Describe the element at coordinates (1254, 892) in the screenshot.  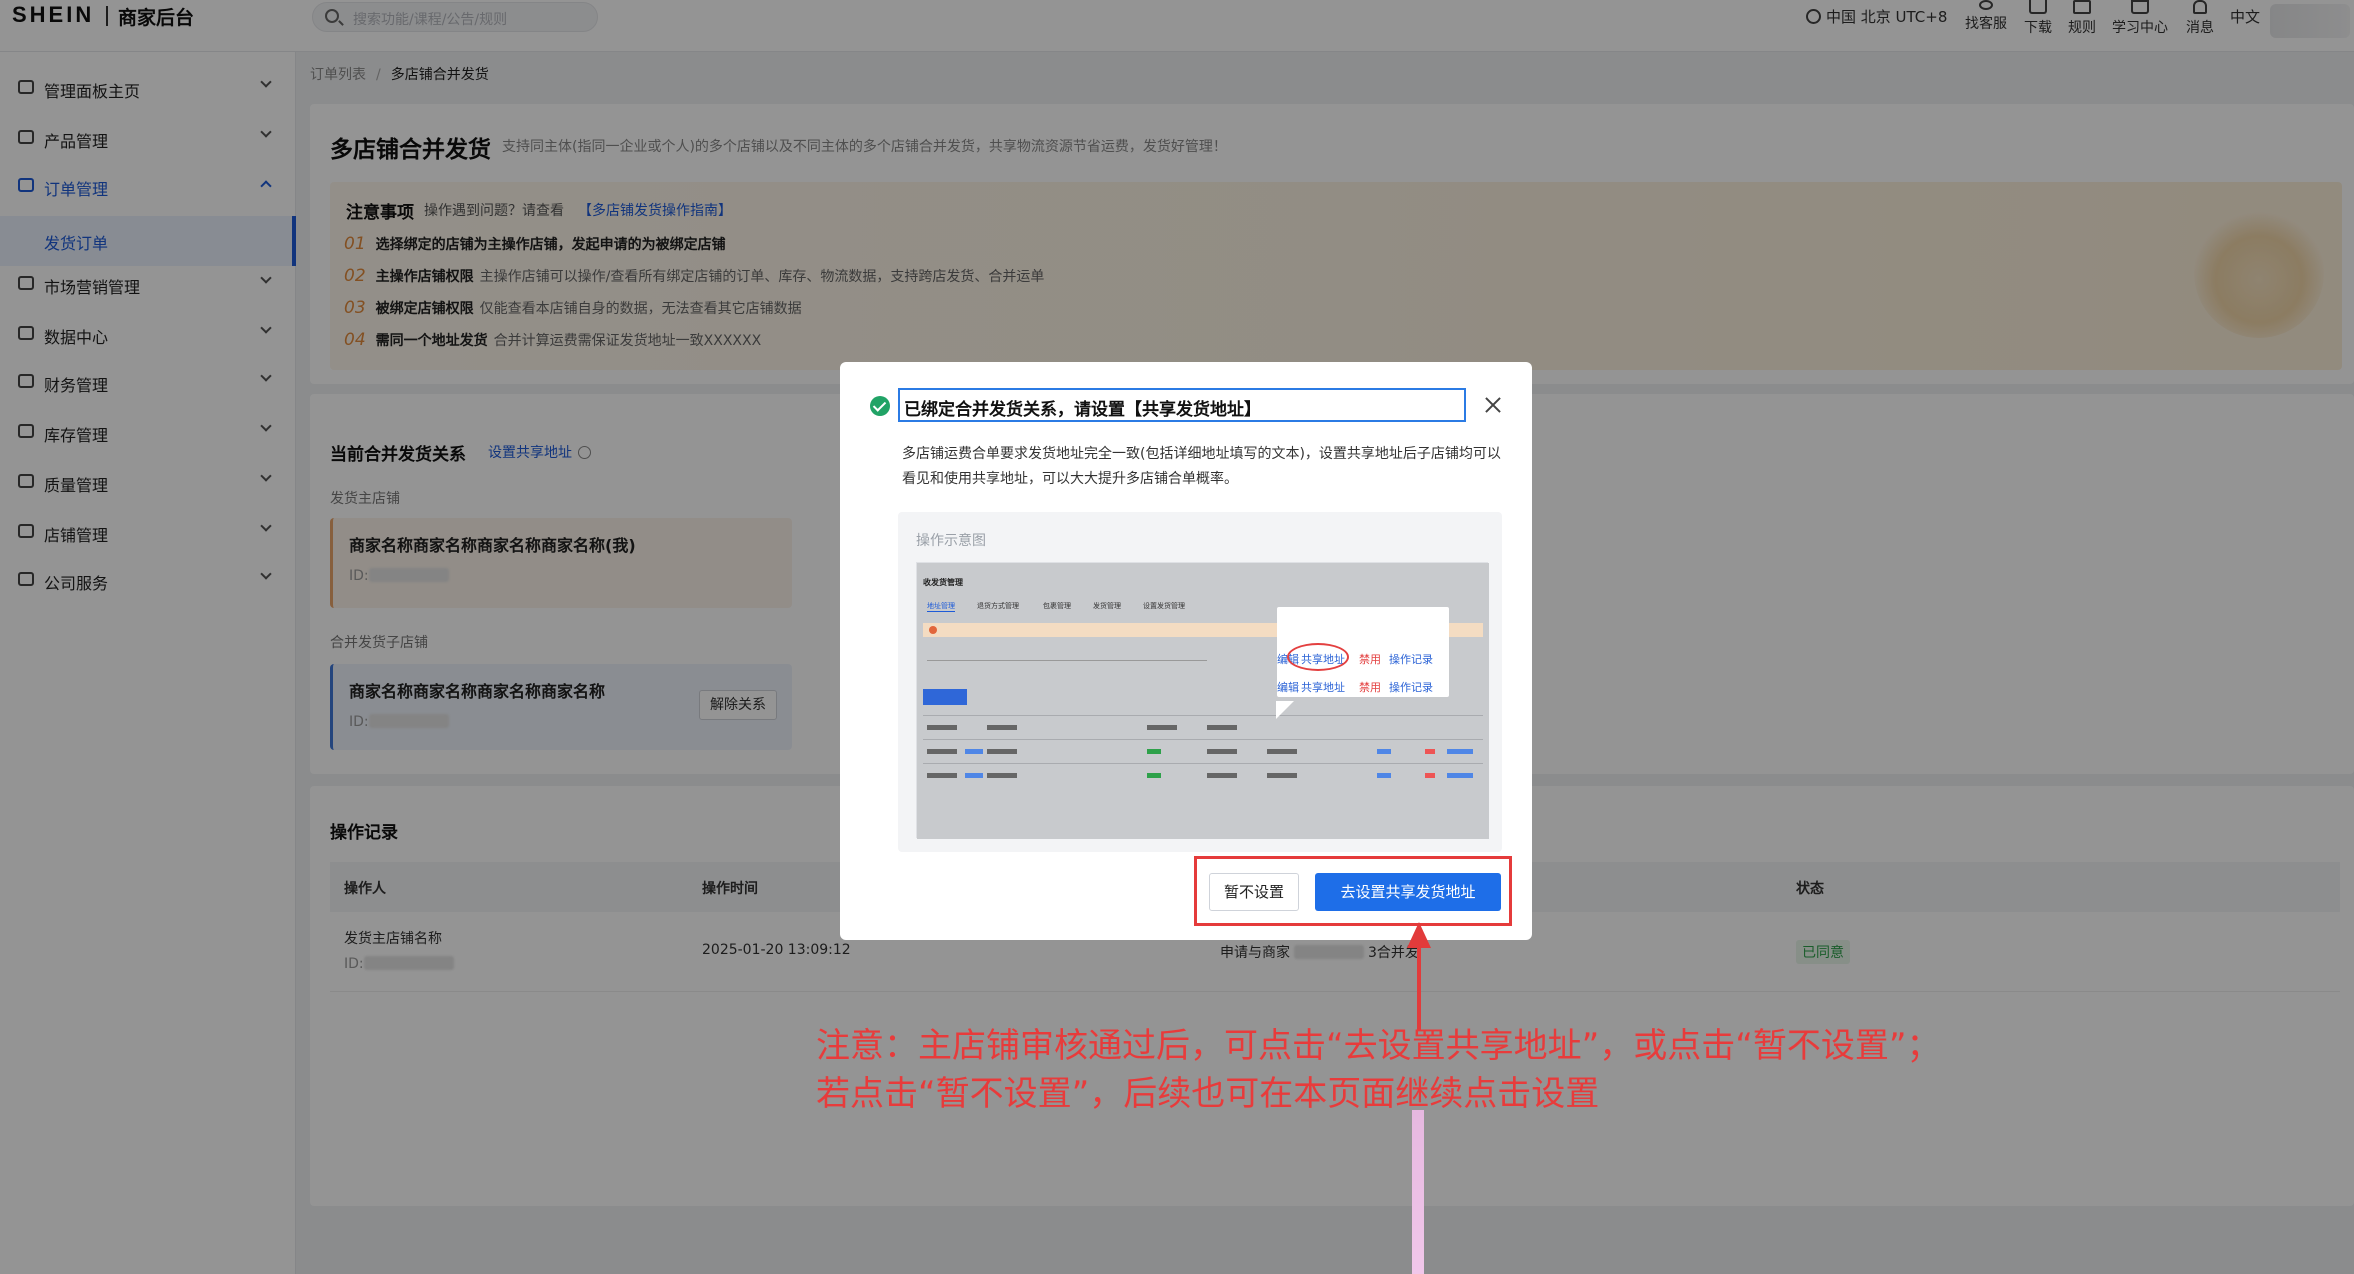
I see `skip-setting-button: 暂不设置` at that location.